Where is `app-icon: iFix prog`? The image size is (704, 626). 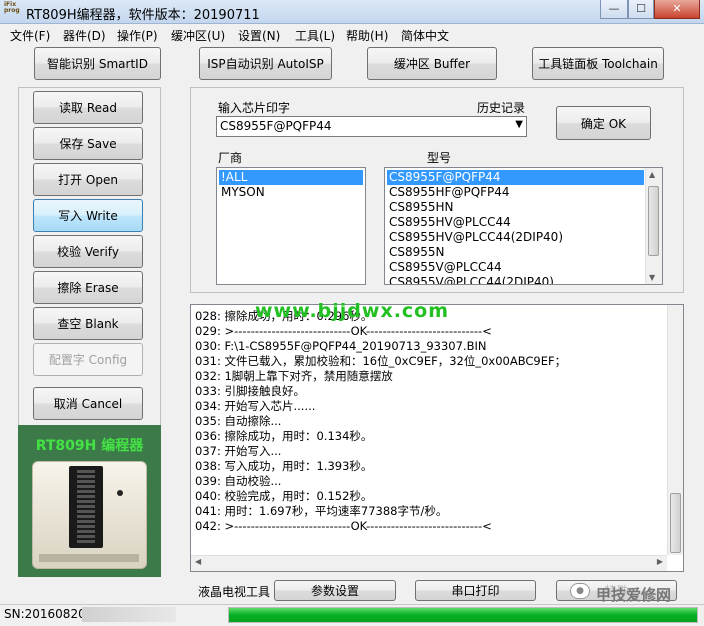
app-icon: iFix prog is located at coordinates (13, 11).